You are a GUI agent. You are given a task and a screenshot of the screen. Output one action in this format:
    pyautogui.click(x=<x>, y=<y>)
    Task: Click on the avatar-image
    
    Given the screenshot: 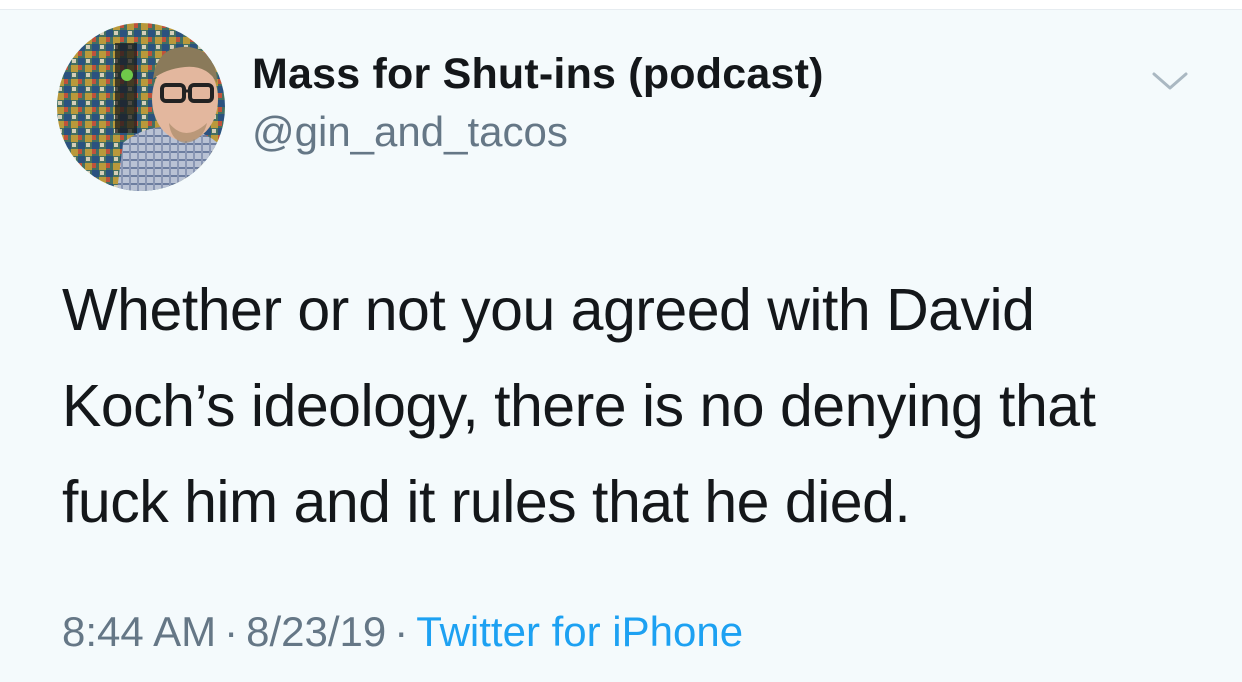 What is the action you would take?
    pyautogui.click(x=141, y=107)
    